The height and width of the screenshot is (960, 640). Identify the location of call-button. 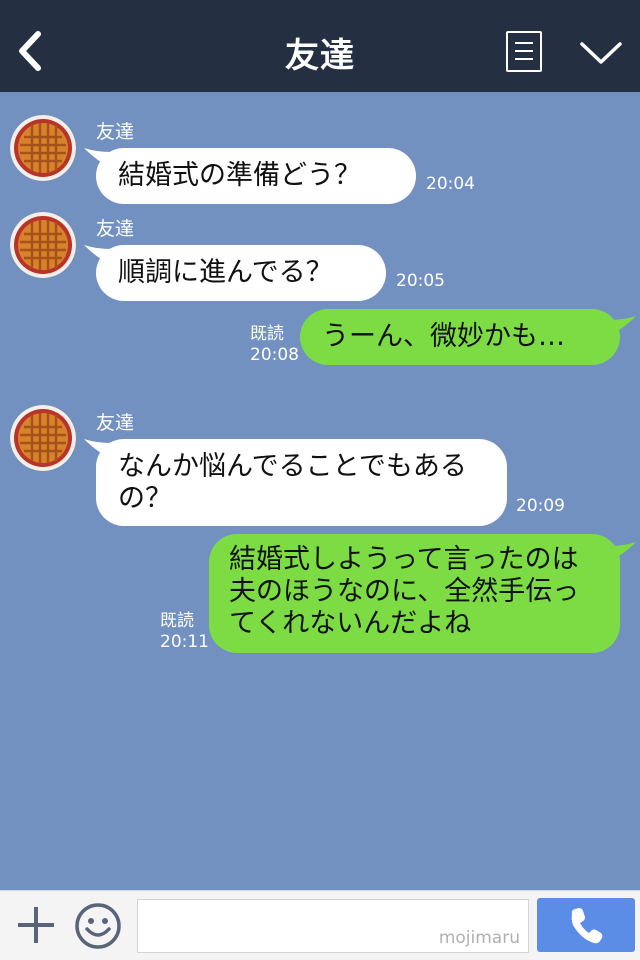
(586, 925).